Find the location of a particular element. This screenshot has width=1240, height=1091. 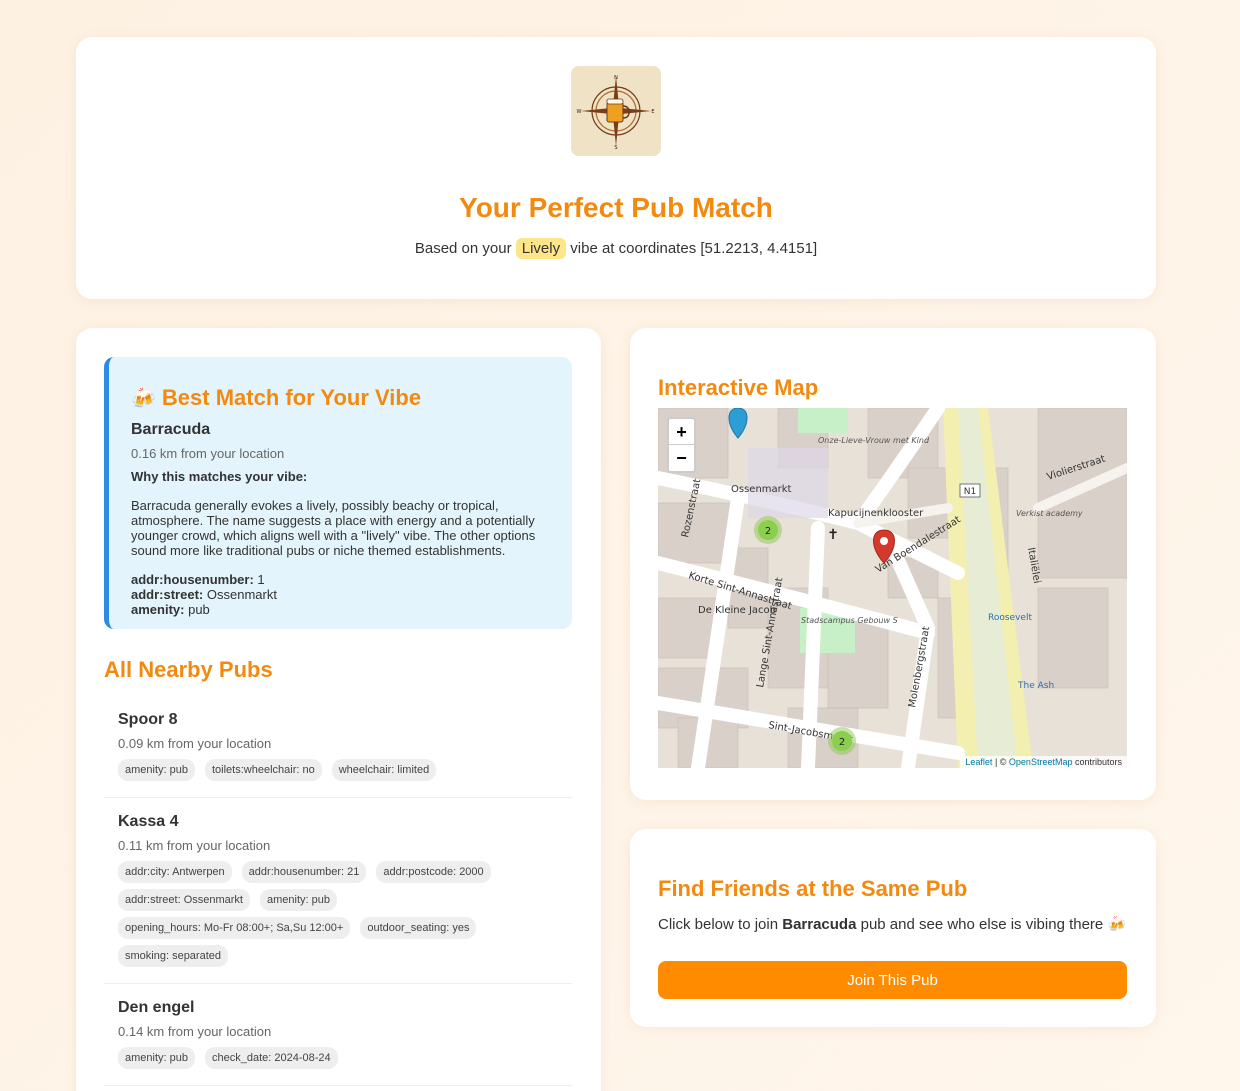

tag-value: Ossenmarkt is located at coordinates (241, 594).